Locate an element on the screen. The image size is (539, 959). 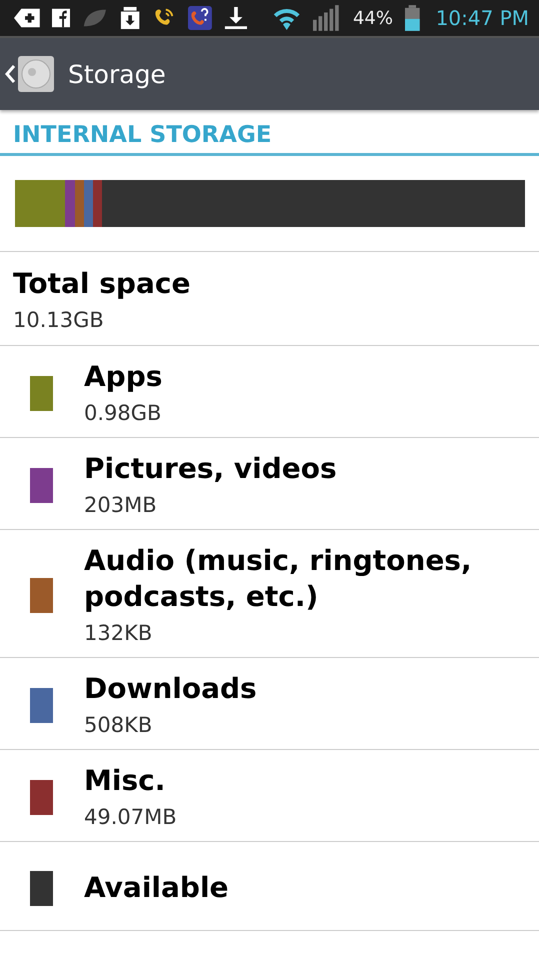
category-label: Pictures, videos is located at coordinates (210, 469).